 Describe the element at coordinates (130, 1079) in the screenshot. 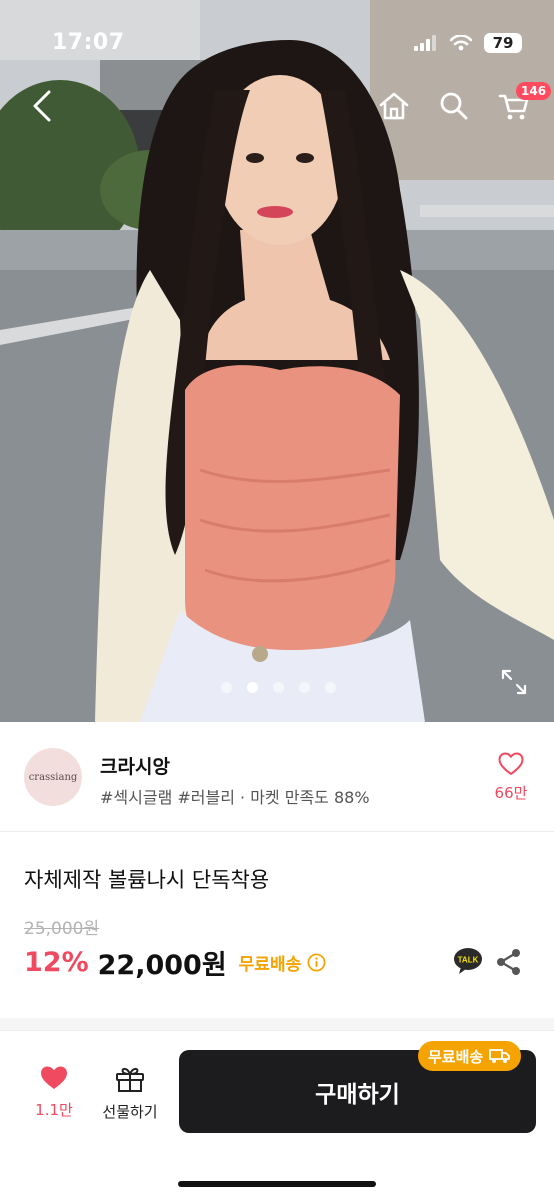

I see `gift-icon` at that location.